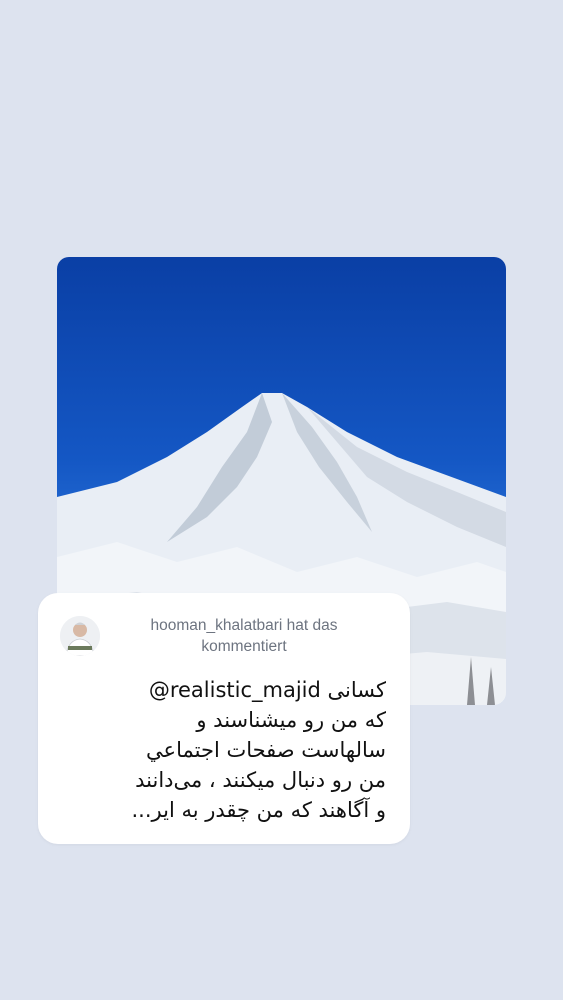  I want to click on comment-line-3: سالهاست صفحات اجتماعي, so click(266, 750).